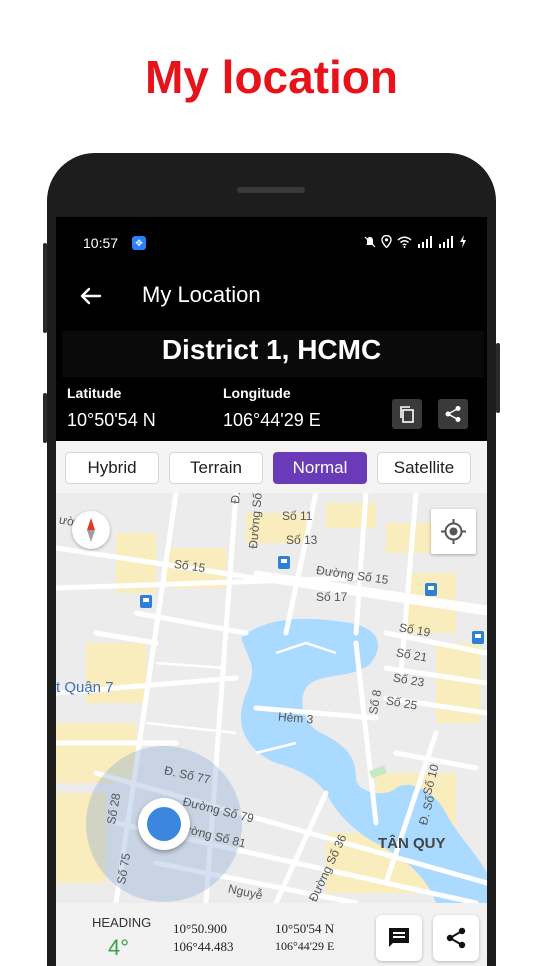 This screenshot has height=966, width=543. I want to click on my-location-button, so click(453, 531).